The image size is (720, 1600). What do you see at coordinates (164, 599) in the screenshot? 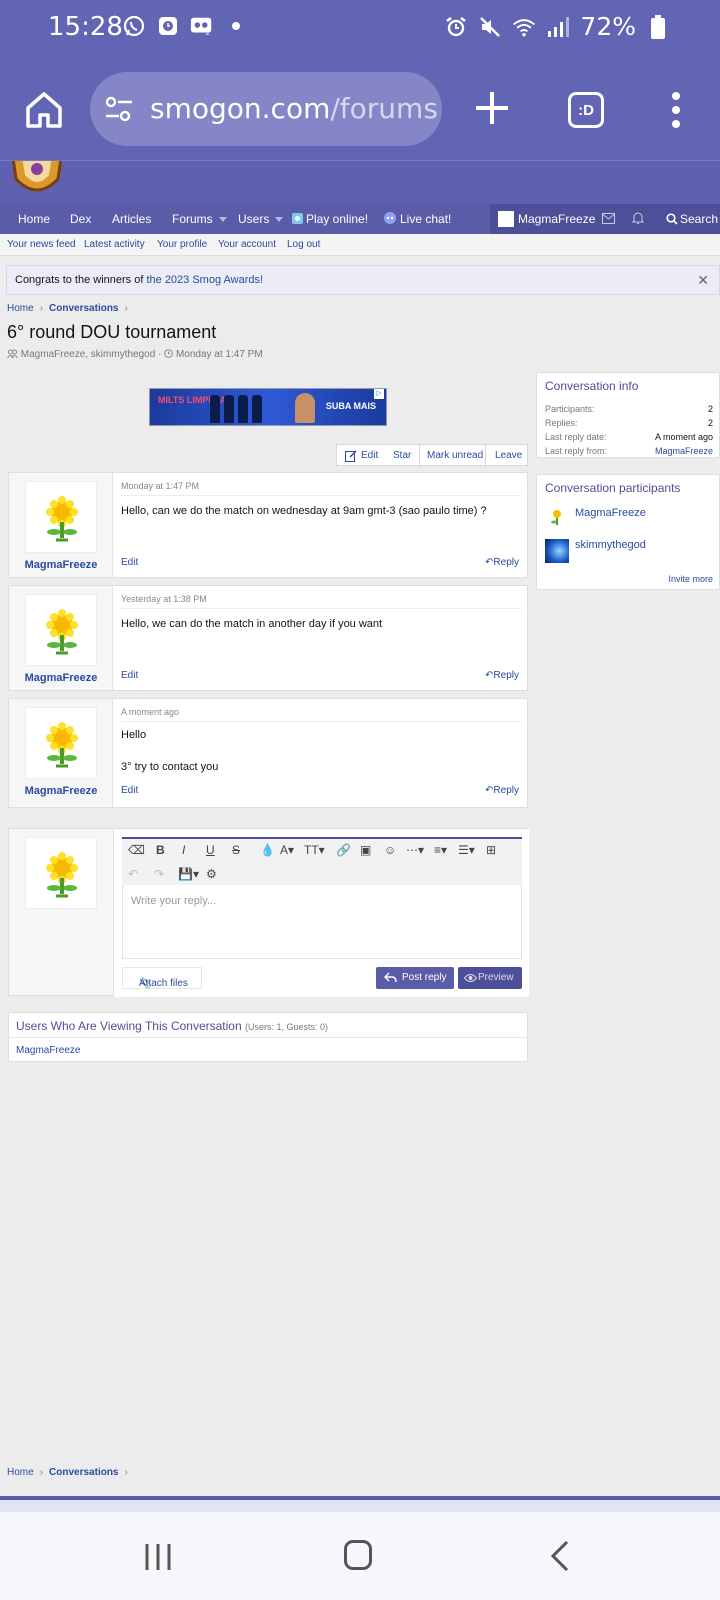
I see `message-date: Yesterday at 1:38 PM` at bounding box center [164, 599].